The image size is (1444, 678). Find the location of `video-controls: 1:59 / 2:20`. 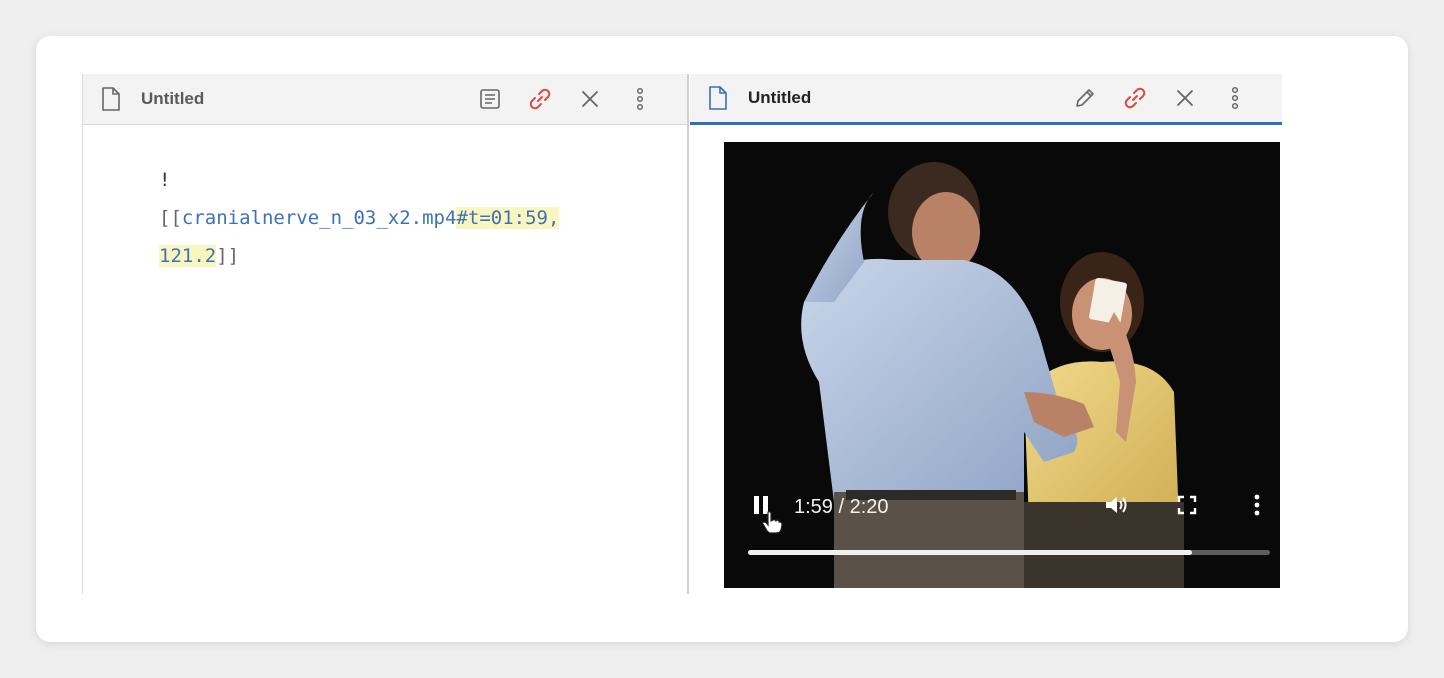

video-controls: 1:59 / 2:20 is located at coordinates (1002, 533).